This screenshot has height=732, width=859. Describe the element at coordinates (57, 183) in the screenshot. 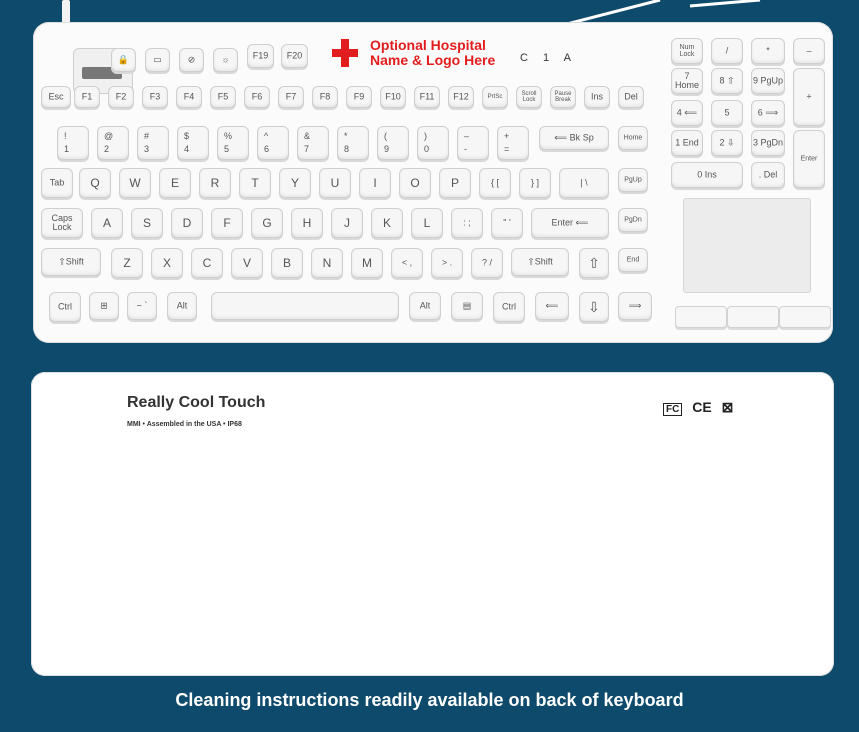

I see `key-tab: Tab` at that location.